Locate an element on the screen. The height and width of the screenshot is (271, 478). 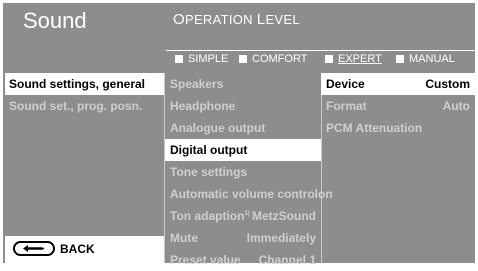
submenu-item-label: Preset value is located at coordinates (205, 260).